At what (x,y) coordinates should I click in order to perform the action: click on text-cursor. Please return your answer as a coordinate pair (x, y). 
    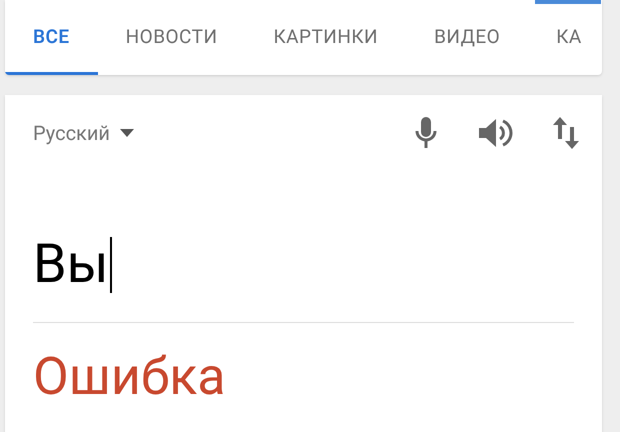
    Looking at the image, I should click on (111, 265).